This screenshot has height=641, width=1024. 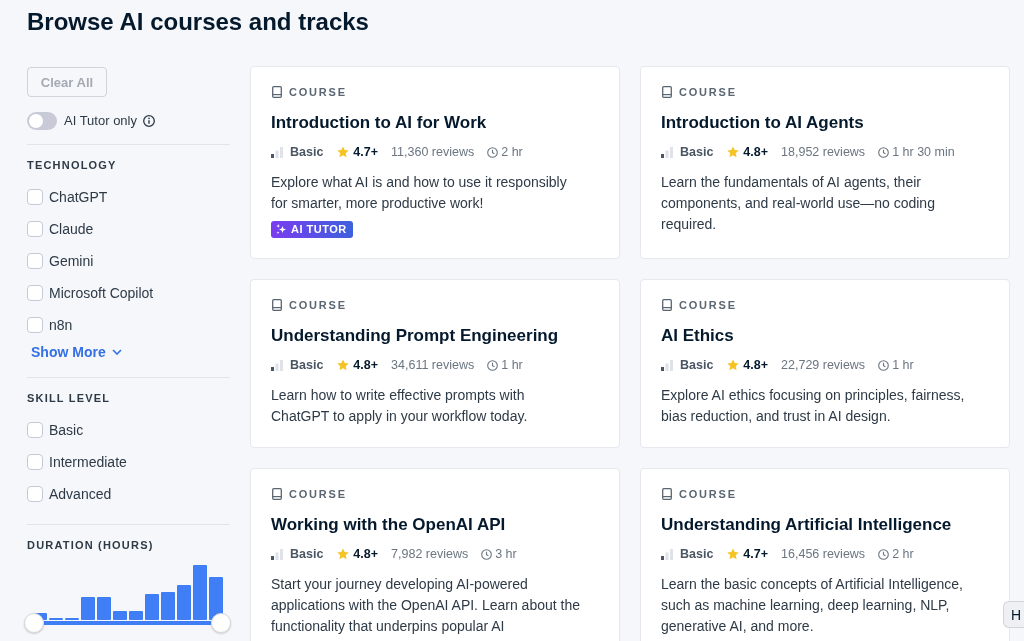 What do you see at coordinates (72, 165) in the screenshot?
I see `section-heading: TECHNOLOGY` at bounding box center [72, 165].